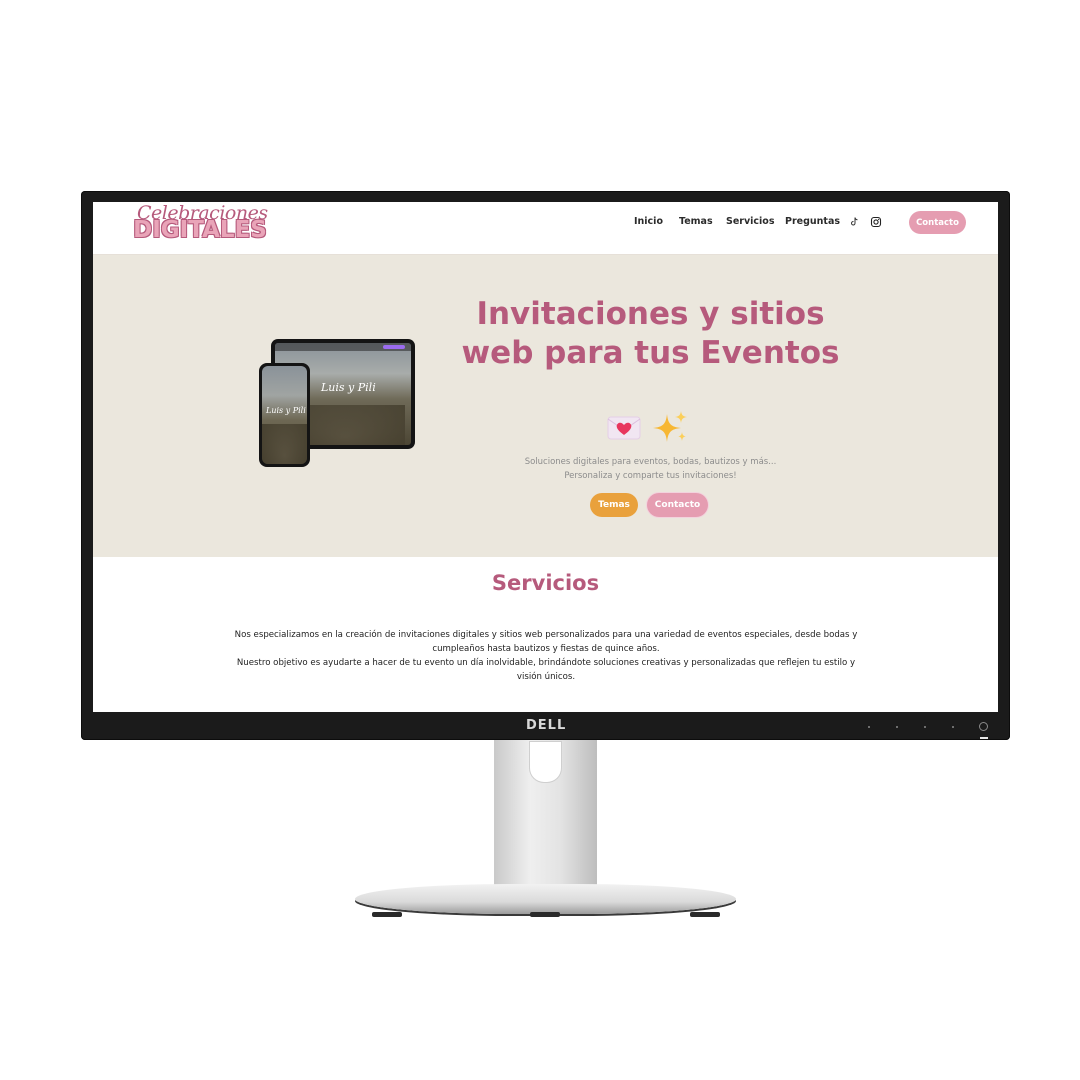  I want to click on contacto-button: Contacto, so click(677, 505).